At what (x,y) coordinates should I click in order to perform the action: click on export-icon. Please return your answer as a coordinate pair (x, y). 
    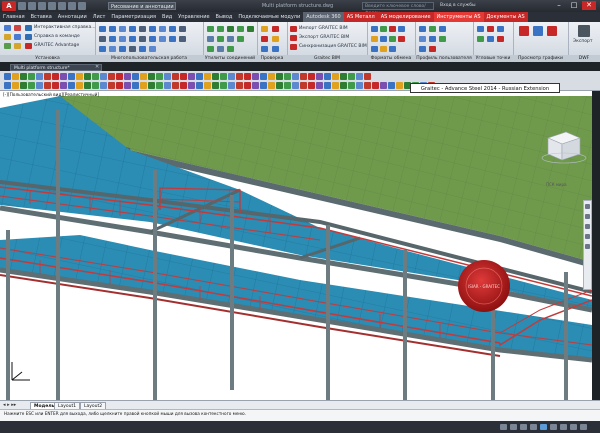
    Looking at the image, I should click on (293, 38).